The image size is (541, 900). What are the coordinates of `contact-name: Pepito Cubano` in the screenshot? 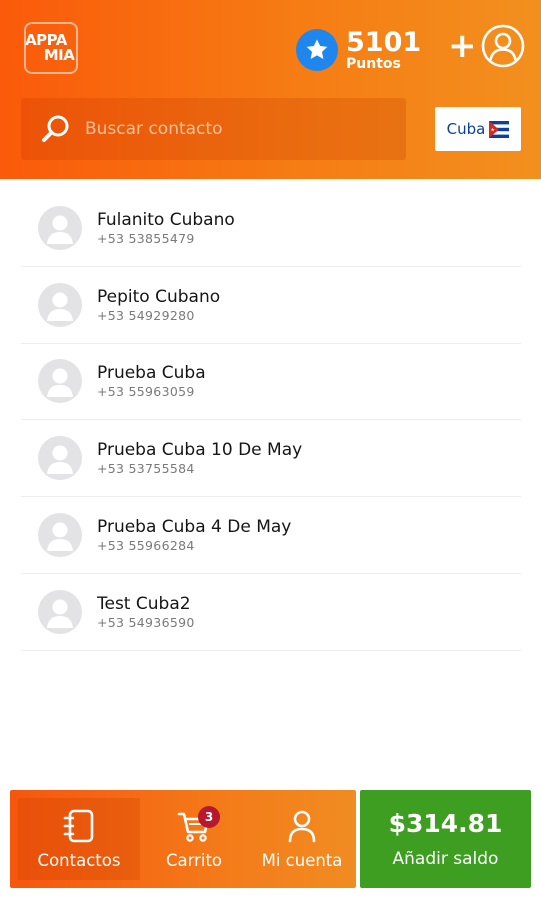 It's located at (159, 296).